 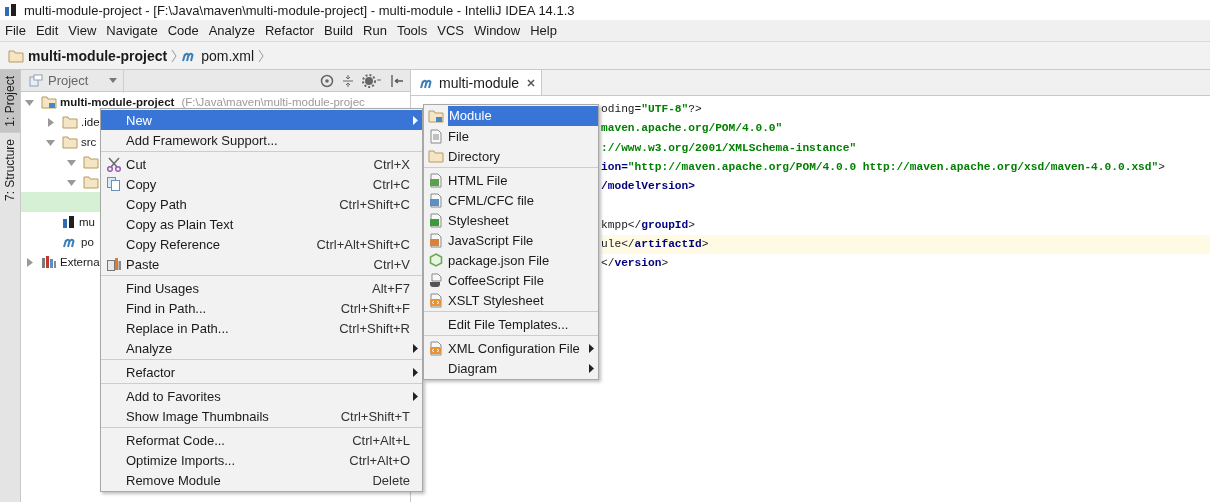 I want to click on code-line: oding="UTF-8"?>, so click(x=652, y=109).